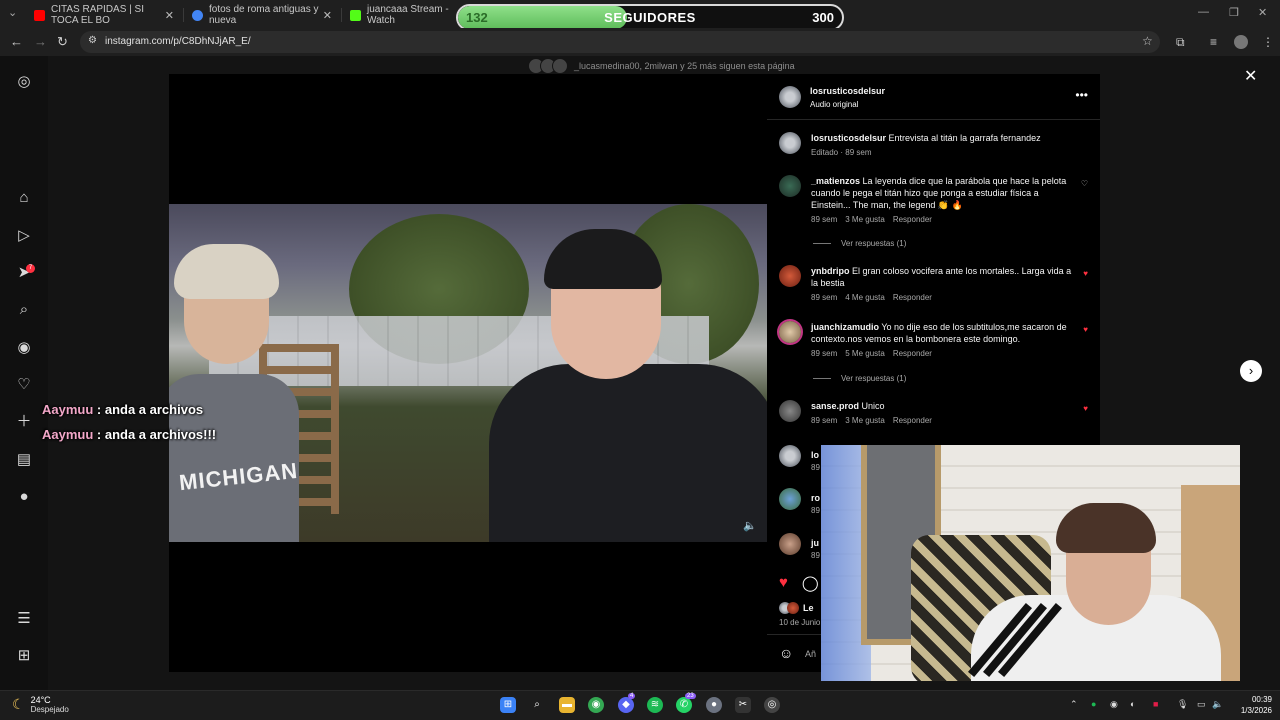 Image resolution: width=1280 pixels, height=720 pixels. I want to click on comment-user: losrusticosdelsur, so click(848, 138).